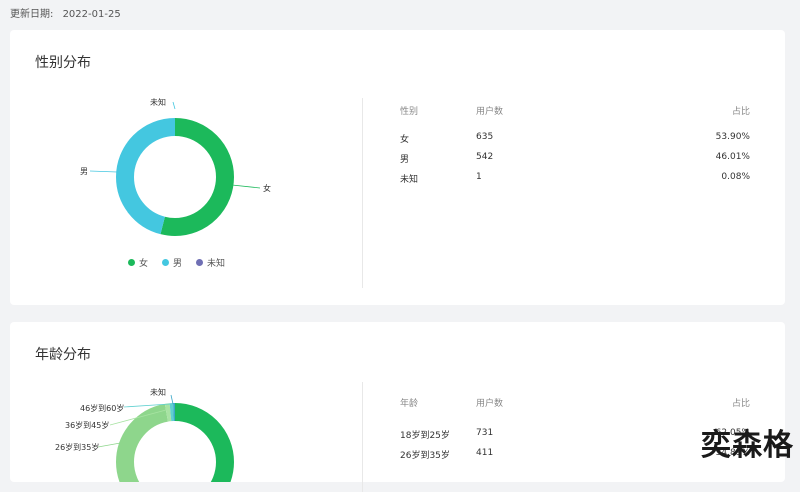 The height and width of the screenshot is (492, 800). I want to click on age-divider, so click(362, 437).